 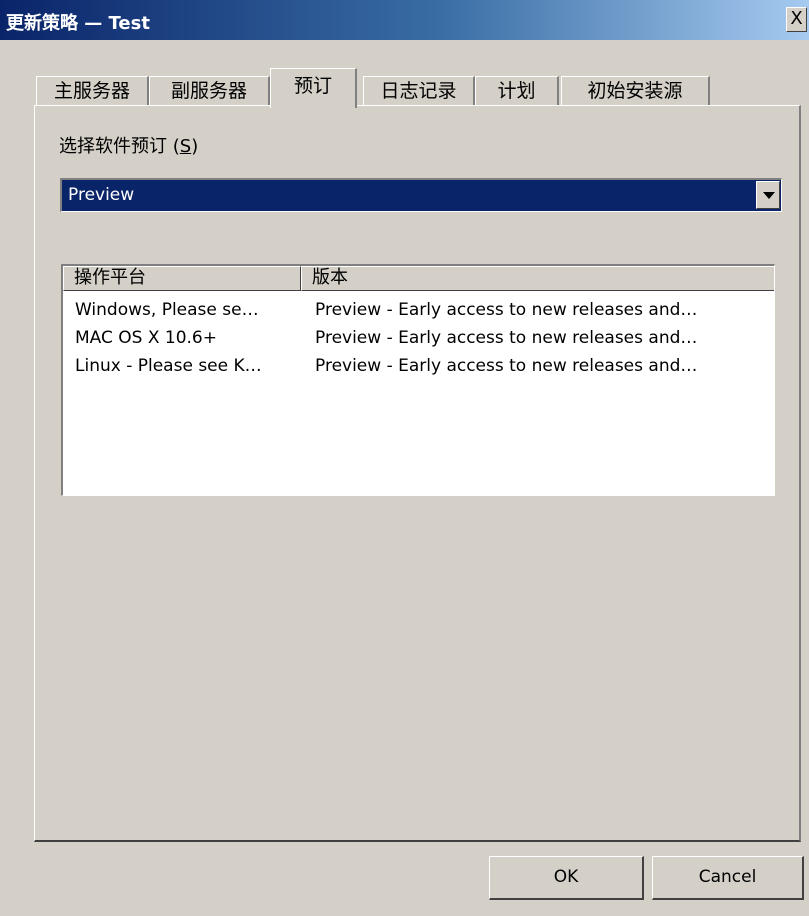 I want to click on tab-secondary-server: 副服务器, so click(x=209, y=91).